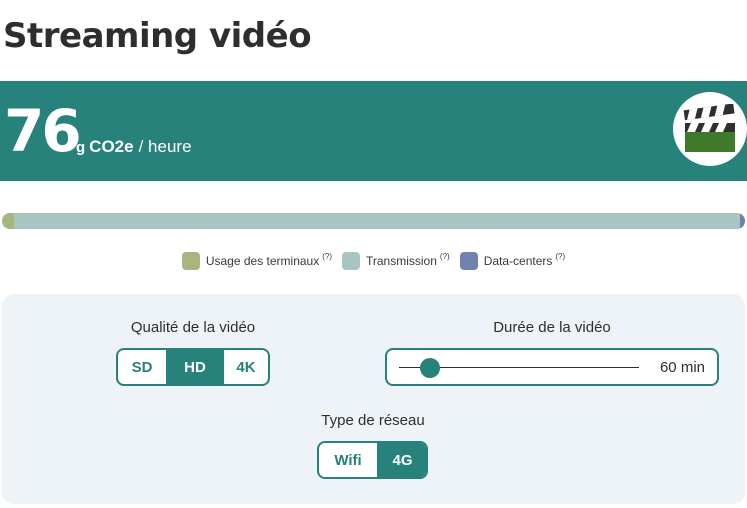 The width and height of the screenshot is (747, 508). Describe the element at coordinates (43, 131) in the screenshot. I see `footprint-value: 76` at that location.